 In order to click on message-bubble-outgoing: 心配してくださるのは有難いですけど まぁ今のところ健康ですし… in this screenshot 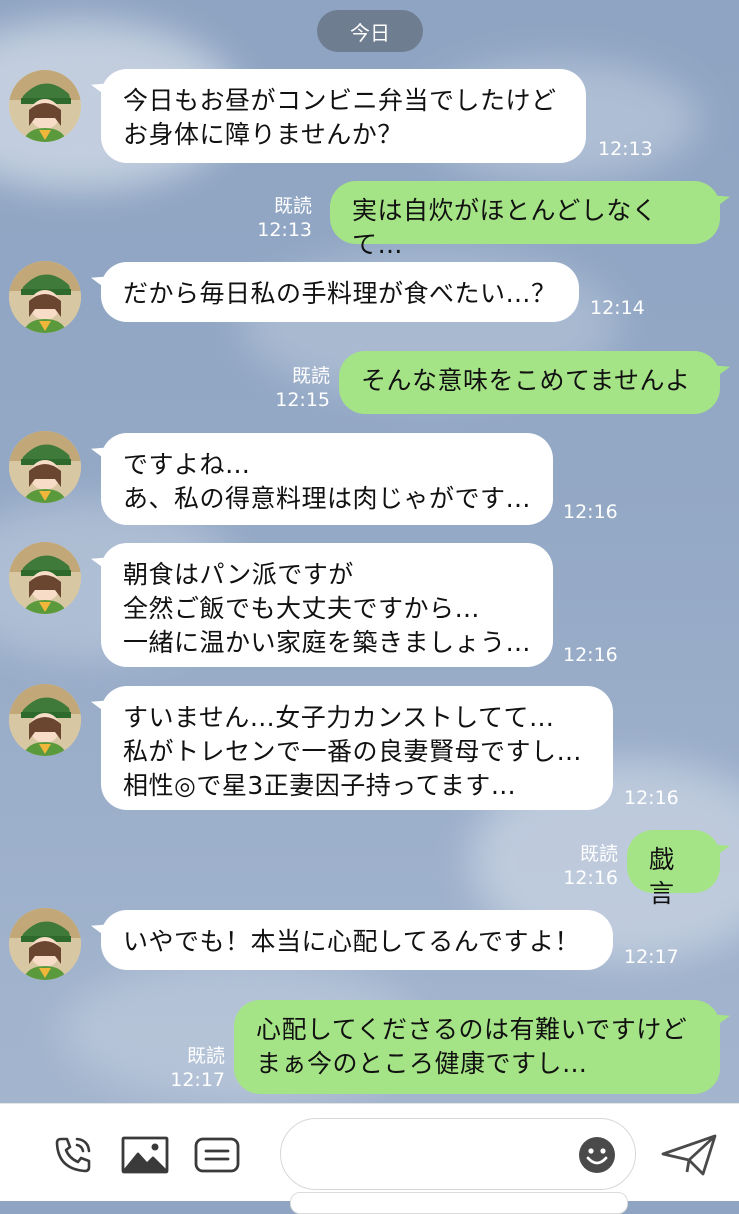, I will do `click(477, 1047)`.